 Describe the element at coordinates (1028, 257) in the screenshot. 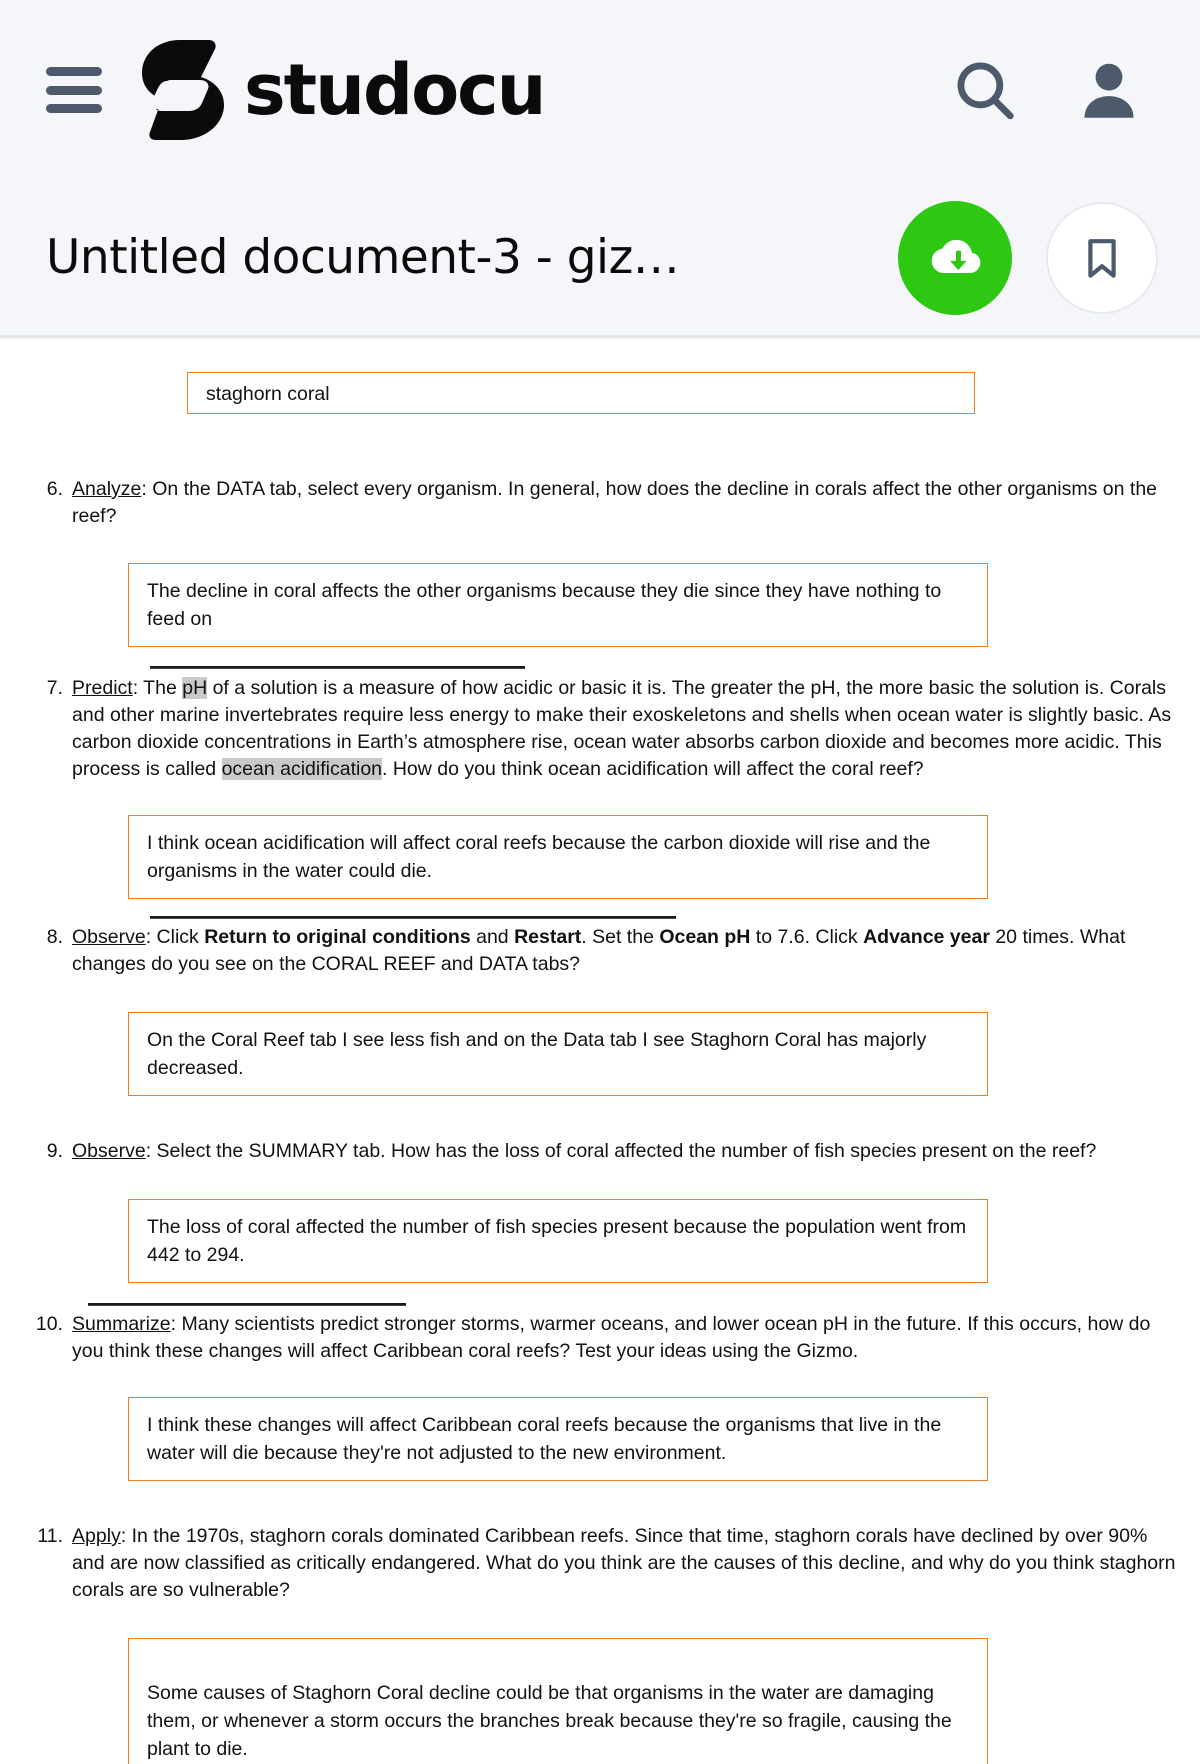

I see `document-actions` at that location.